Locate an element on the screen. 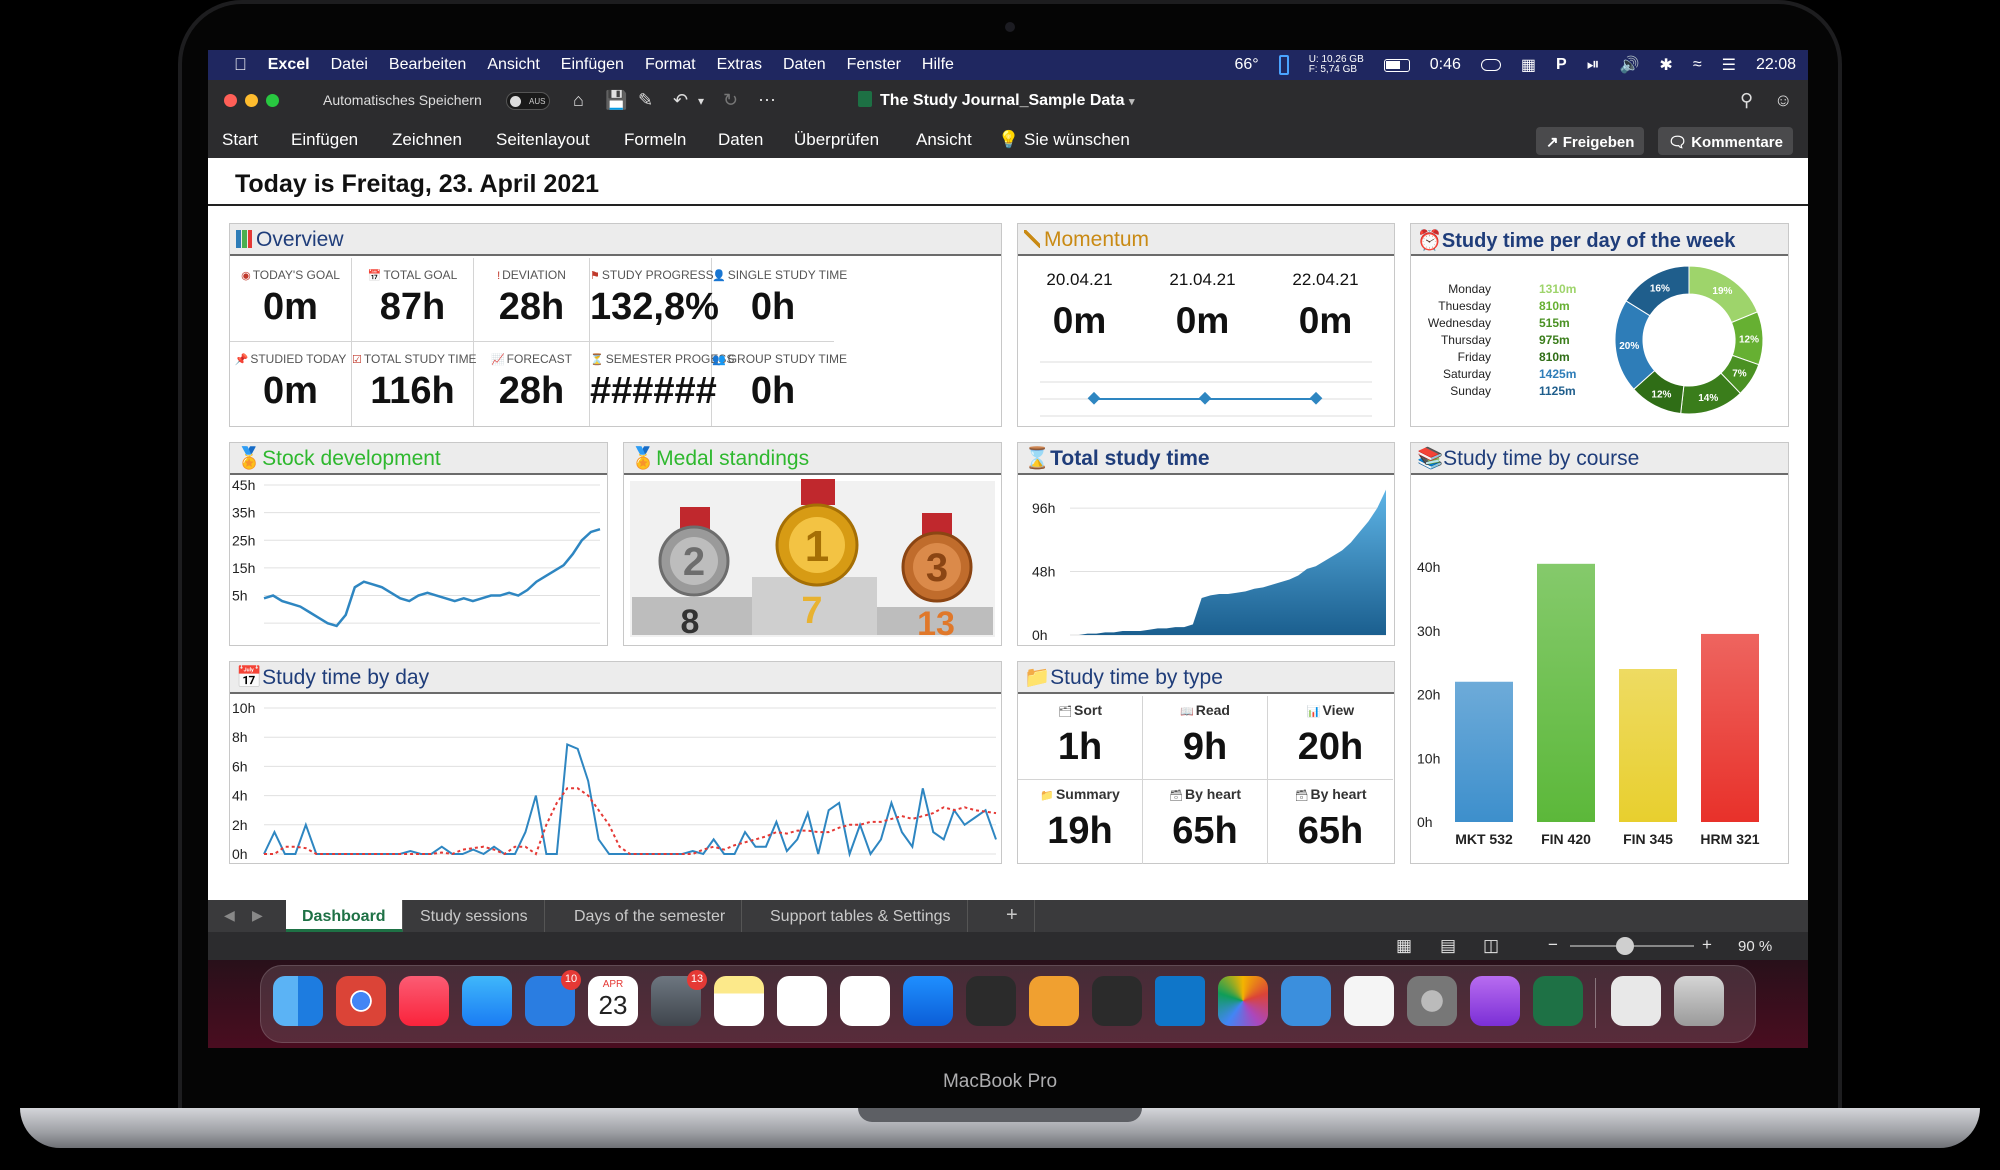 This screenshot has width=2000, height=1170. bluetooth-icon: ✱ is located at coordinates (1665, 65).